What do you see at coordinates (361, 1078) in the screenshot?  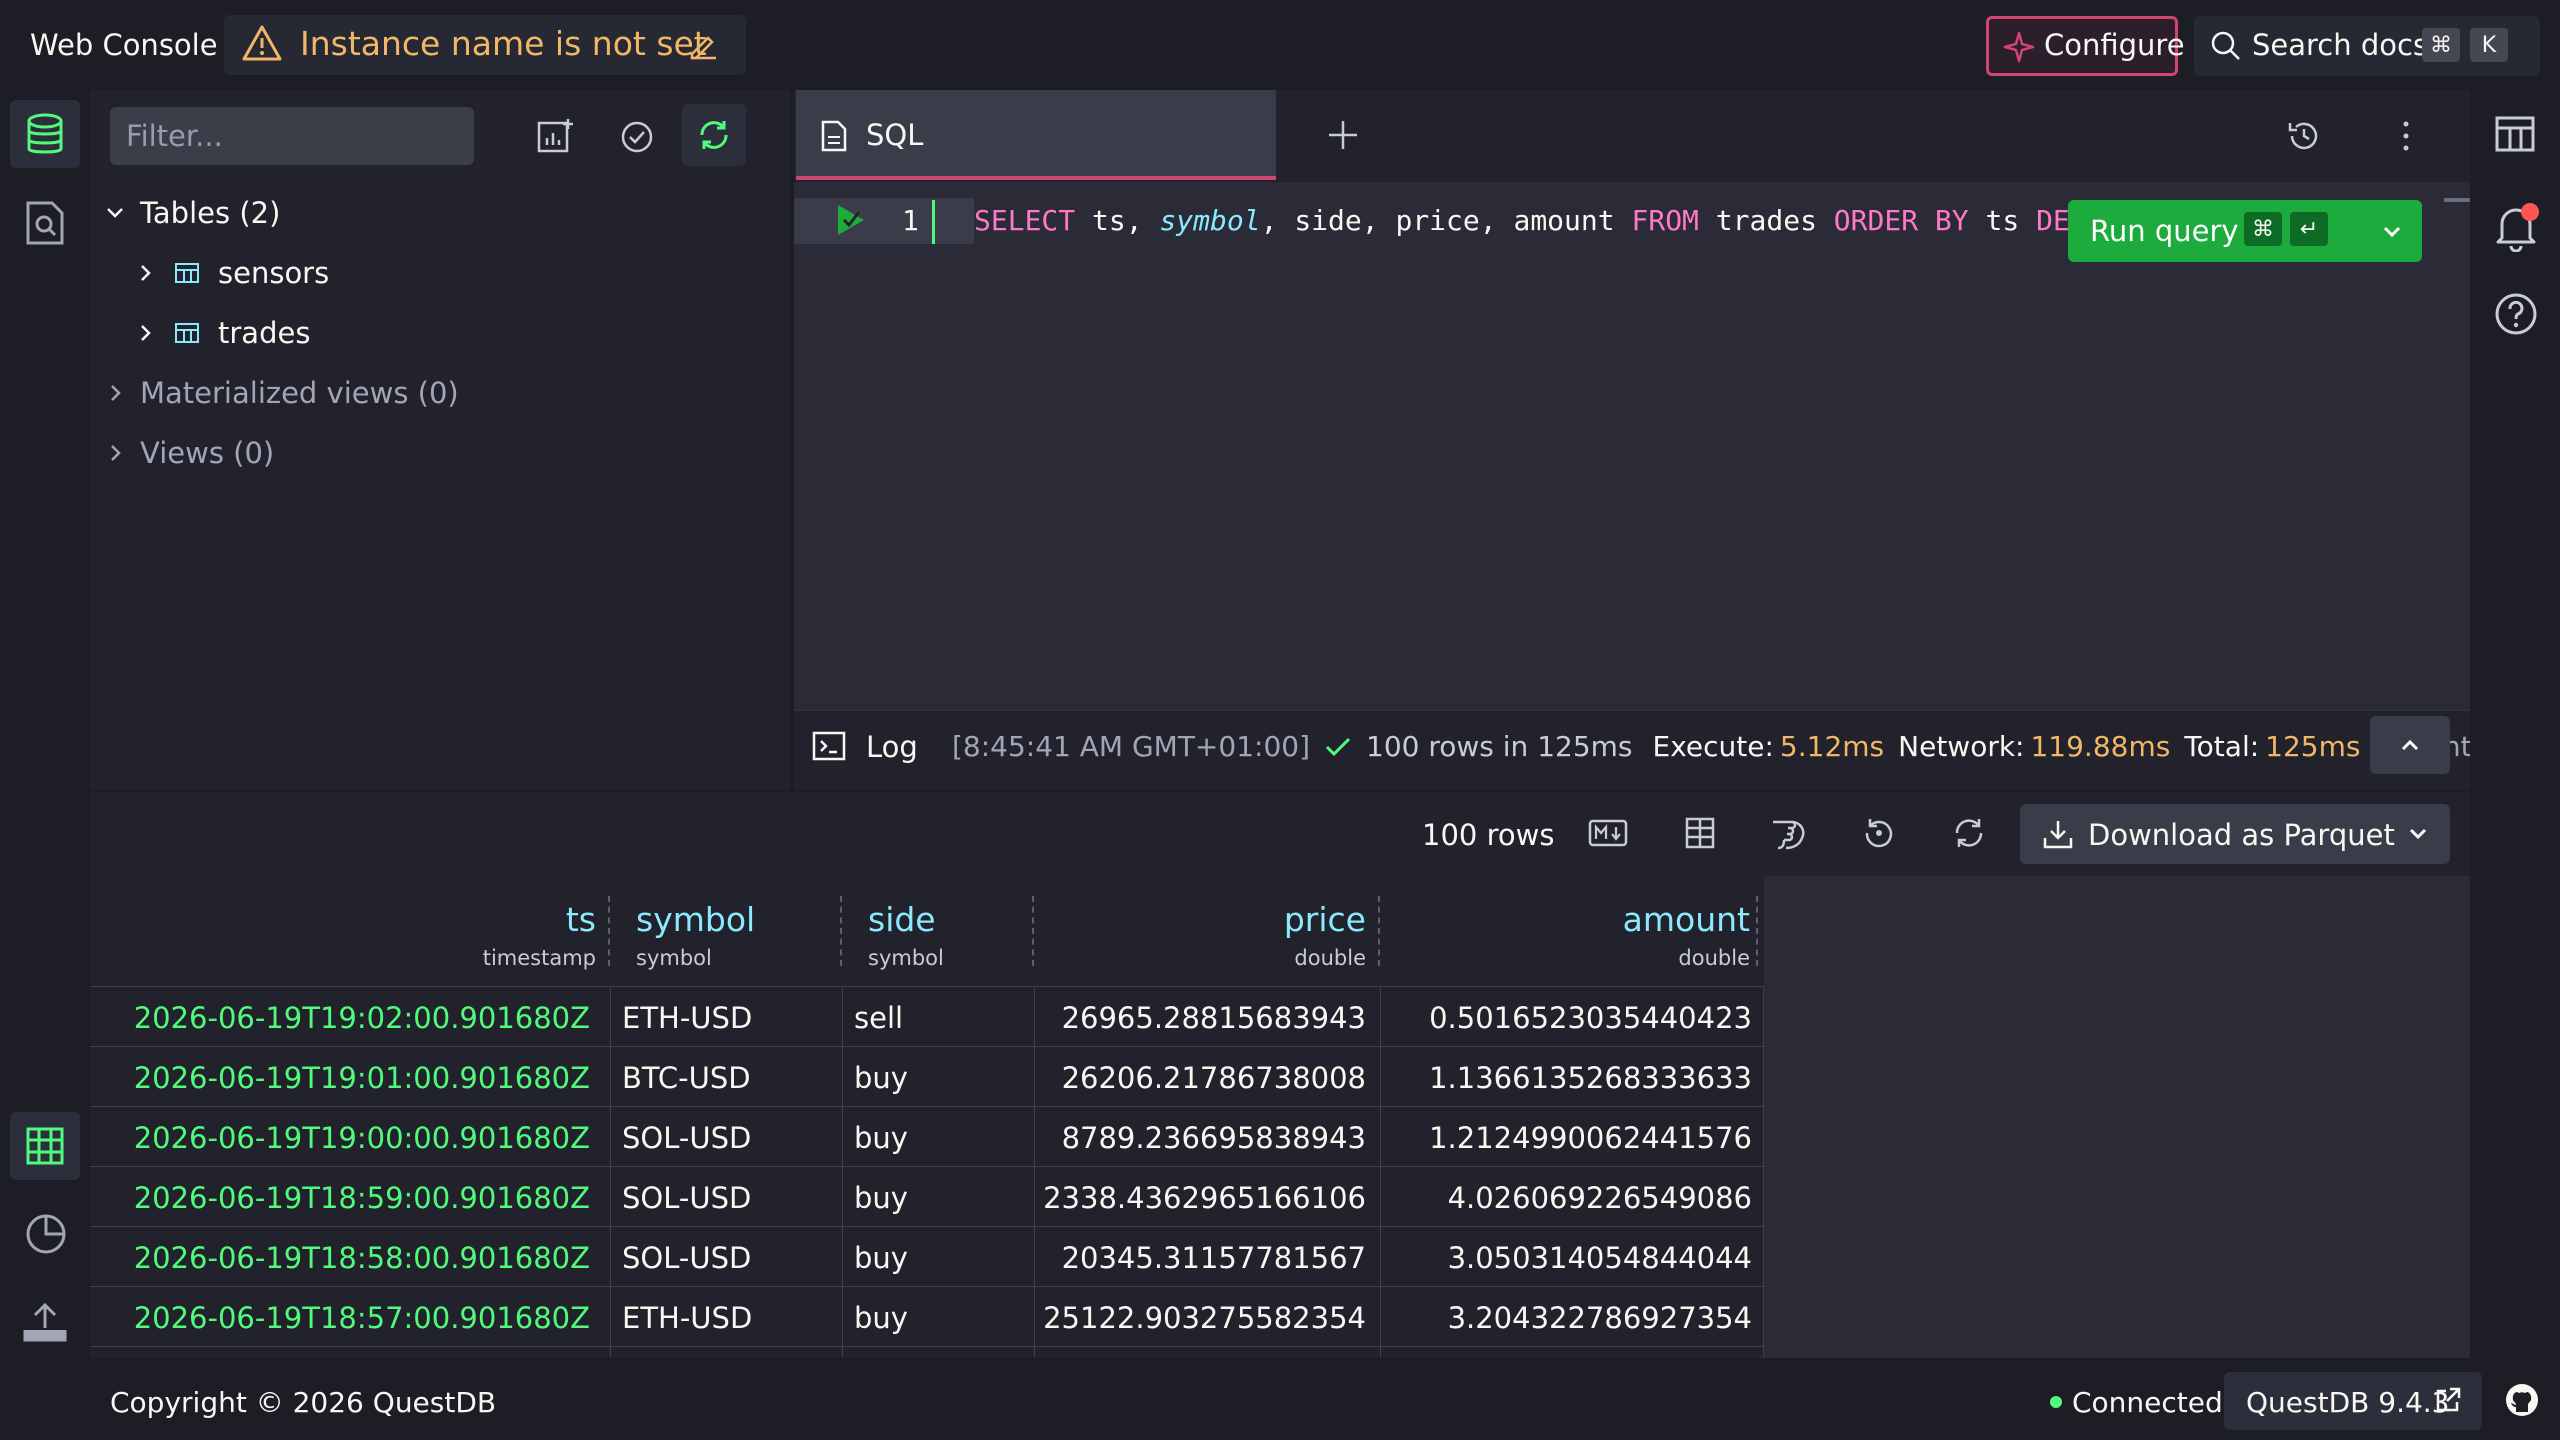 I see `cell-ts: 2026-06-19T19:01:00.901680Z` at bounding box center [361, 1078].